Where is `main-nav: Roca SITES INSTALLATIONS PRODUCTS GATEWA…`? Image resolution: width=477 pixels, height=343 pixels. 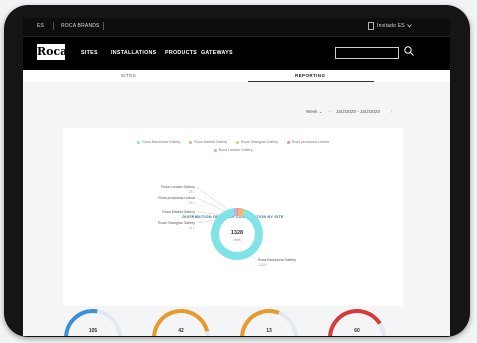 main-nav: Roca SITES INSTALLATIONS PRODUCTS GATEWA… is located at coordinates (236, 53).